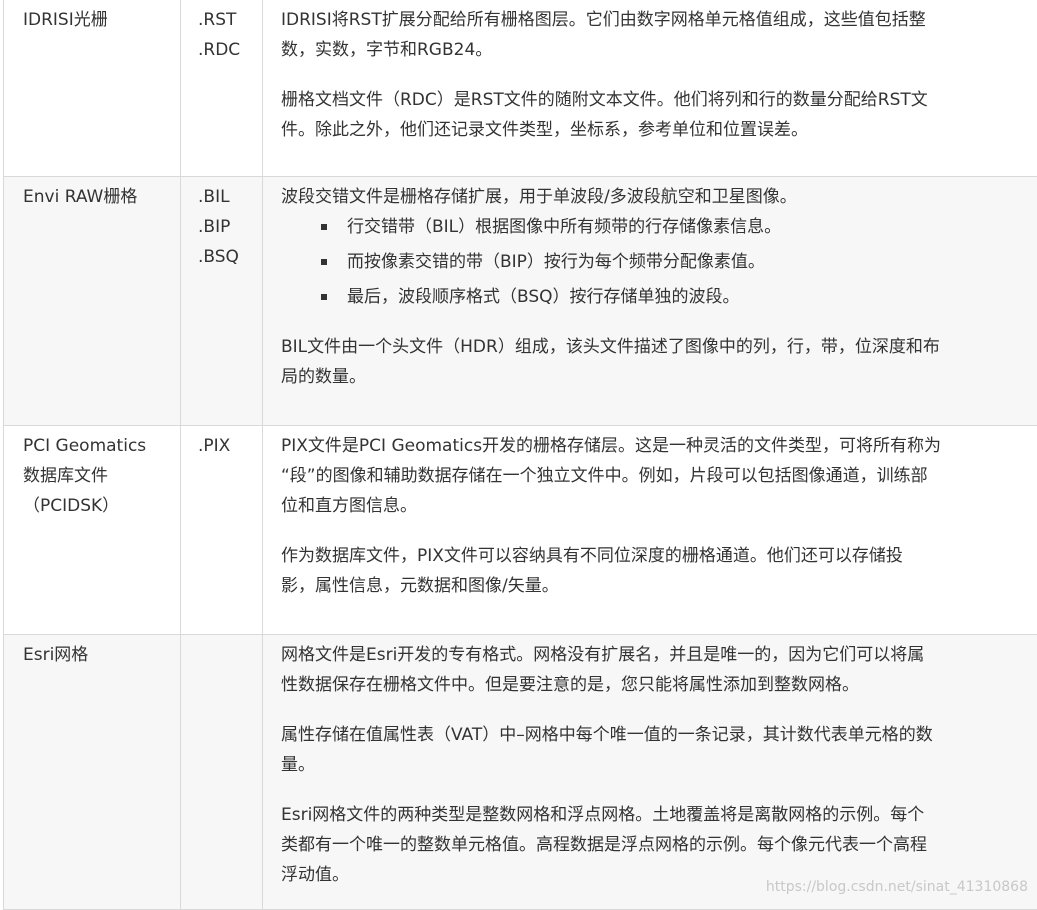 Image resolution: width=1037 pixels, height=910 pixels. What do you see at coordinates (222, 88) in the screenshot?
I see `extension-cell: .RST .RDC` at bounding box center [222, 88].